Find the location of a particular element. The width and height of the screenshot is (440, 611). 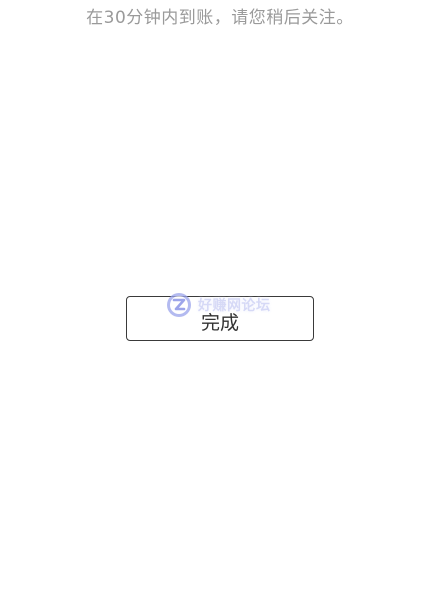

done-button: 完成 is located at coordinates (220, 318).